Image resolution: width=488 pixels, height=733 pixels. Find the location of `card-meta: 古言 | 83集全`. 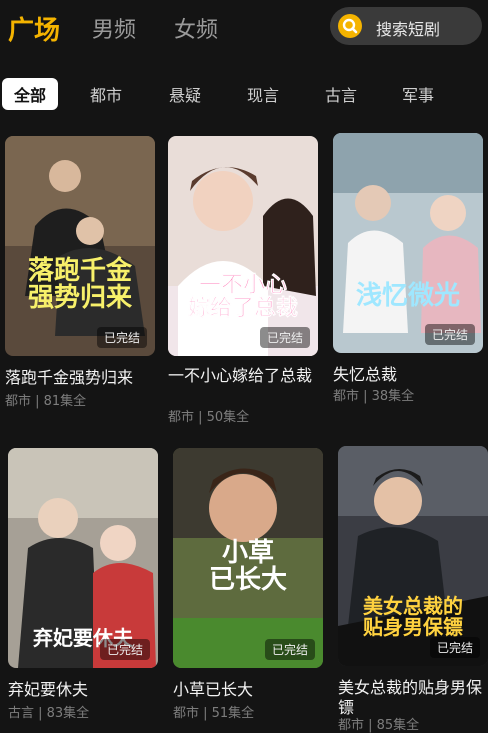

card-meta: 古言 | 83集全 is located at coordinates (49, 713).